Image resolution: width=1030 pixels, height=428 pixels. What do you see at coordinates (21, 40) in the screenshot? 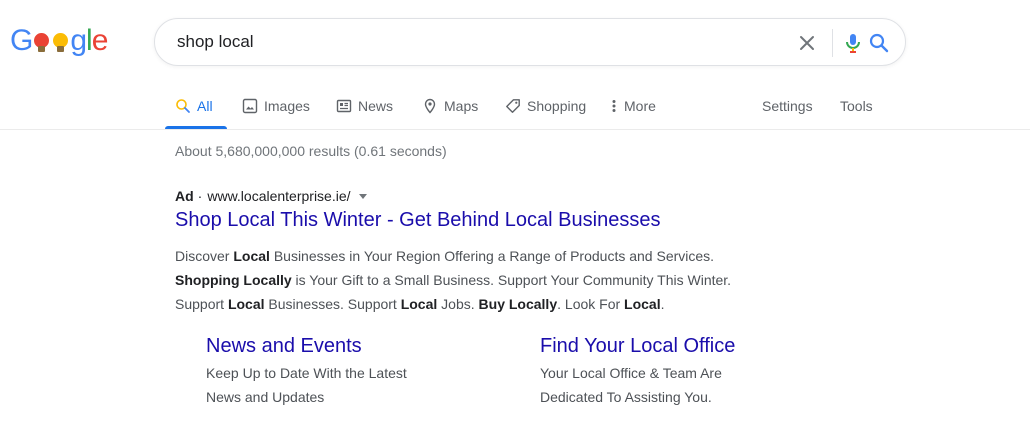
I see `logo-letter: G` at bounding box center [21, 40].